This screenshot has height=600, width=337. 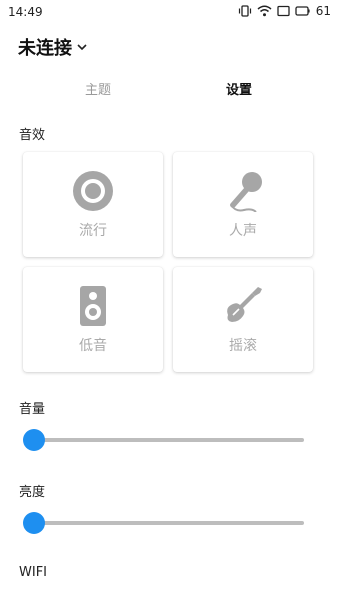 I want to click on brightness-slider-track, so click(x=168, y=523).